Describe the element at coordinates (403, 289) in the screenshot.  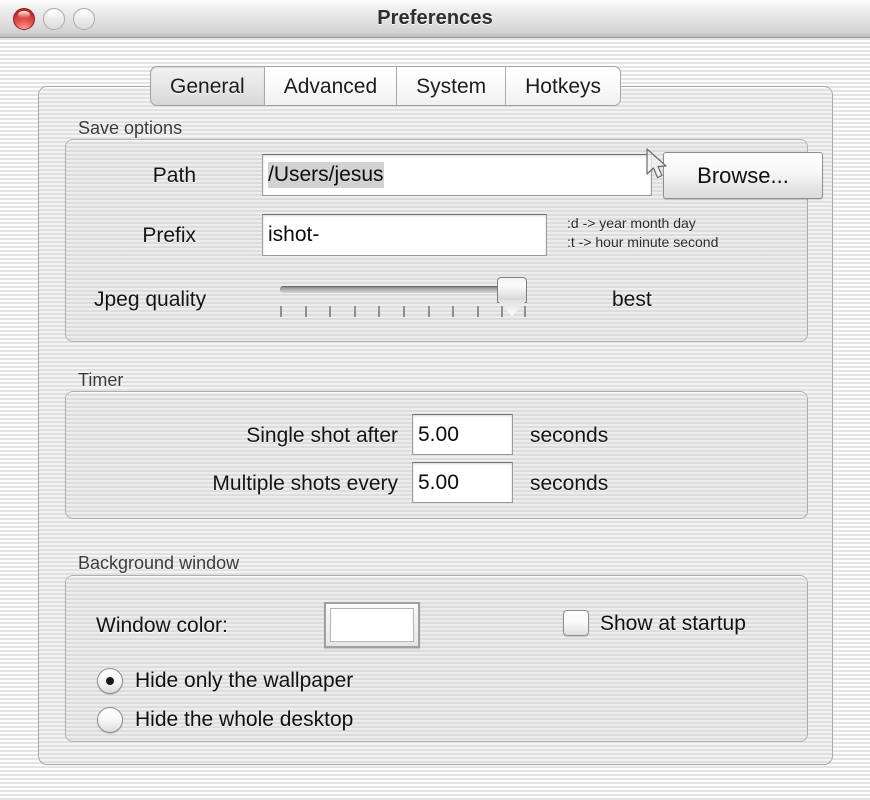
I see `slider-track` at that location.